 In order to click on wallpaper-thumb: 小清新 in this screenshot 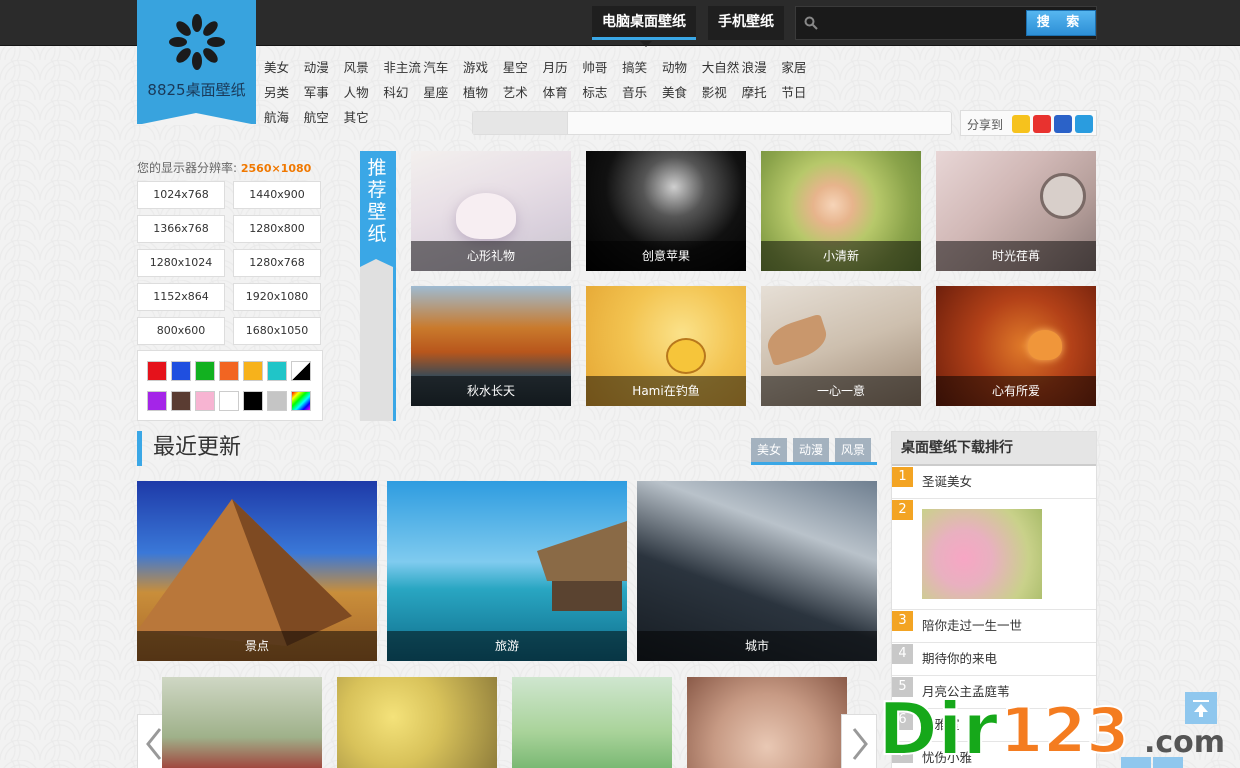, I will do `click(841, 211)`.